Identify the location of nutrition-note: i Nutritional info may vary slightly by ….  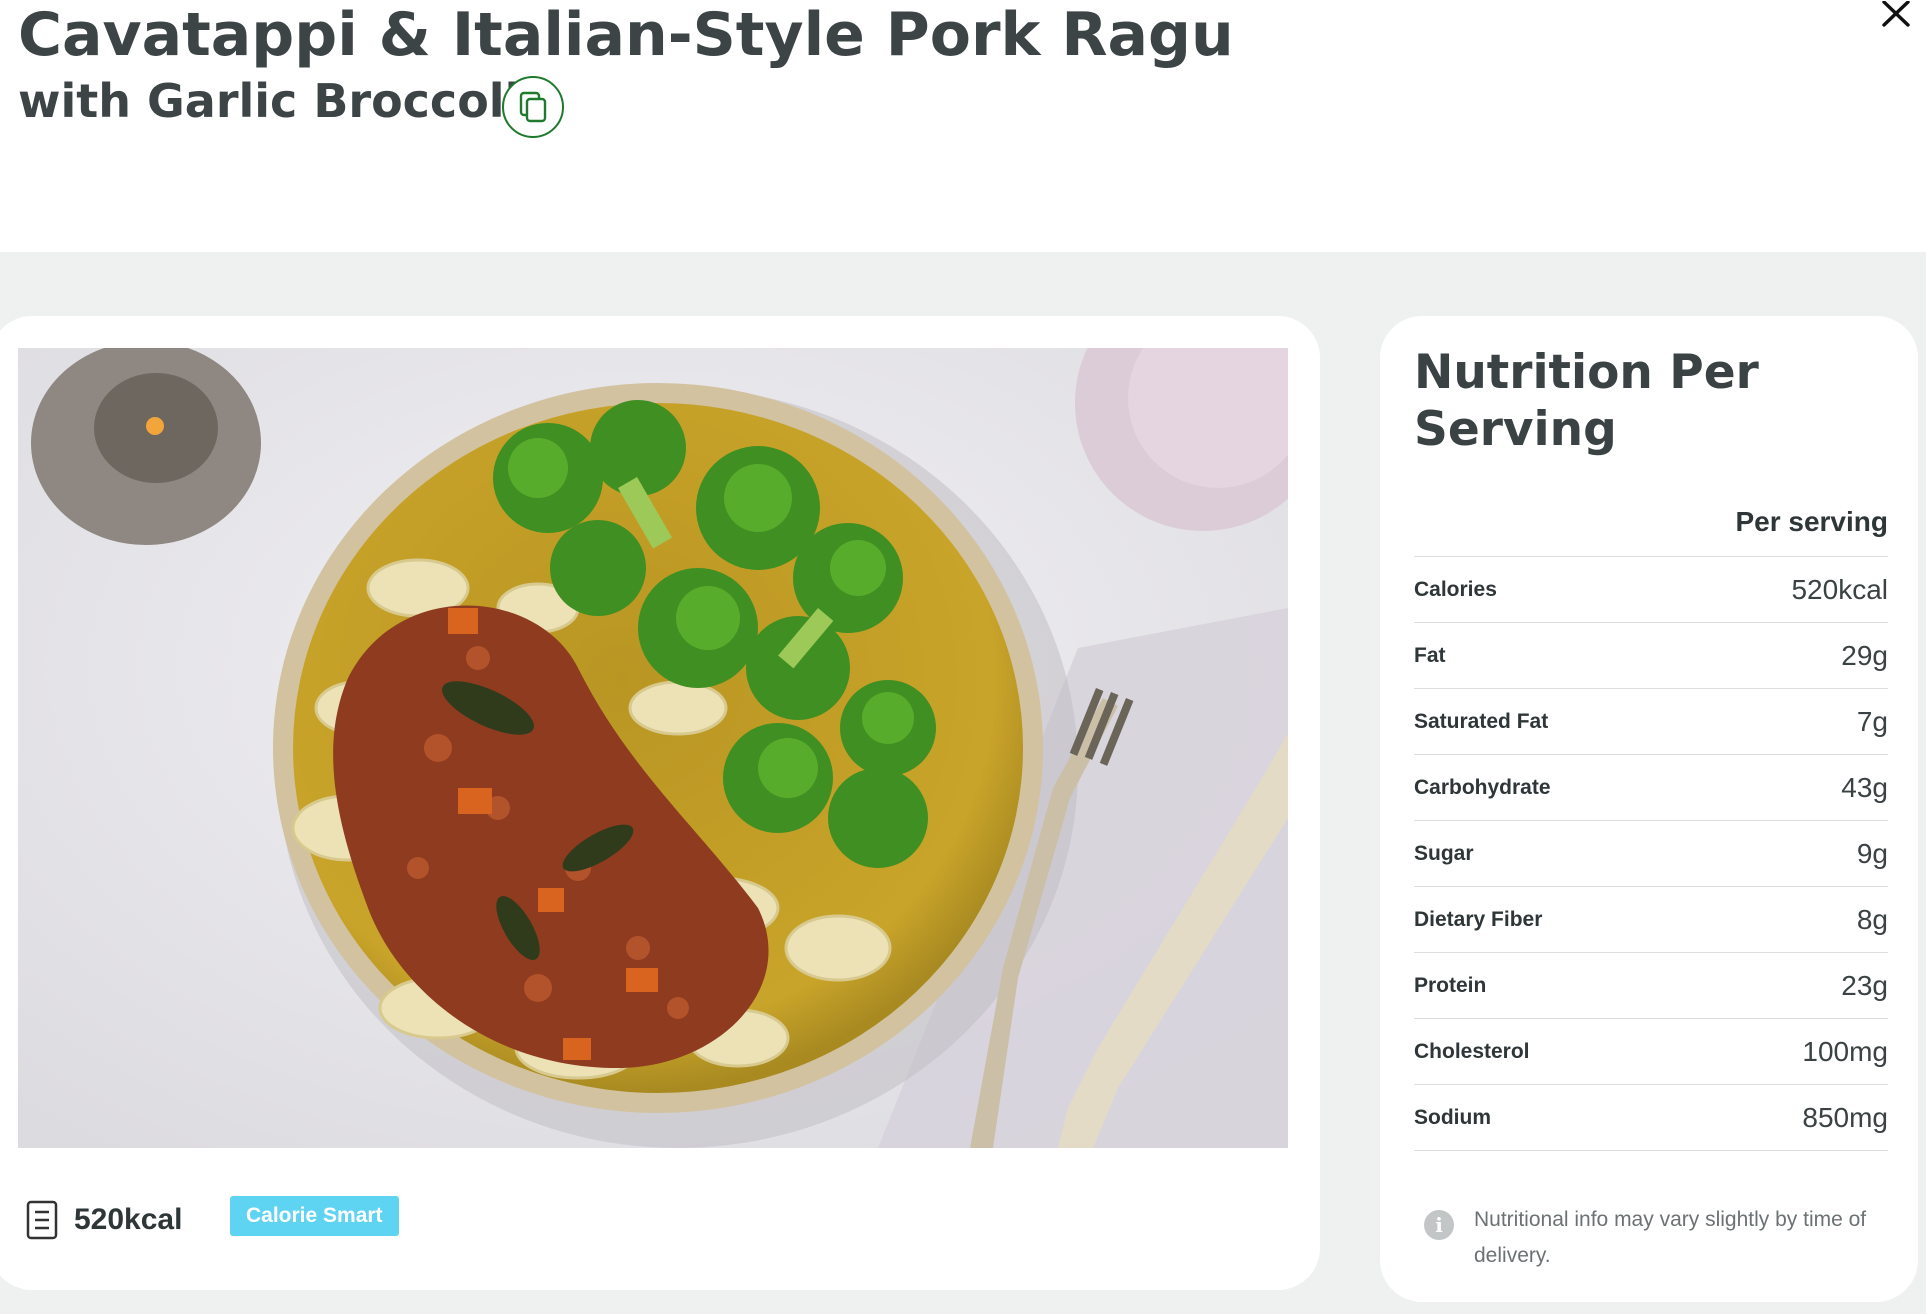
(1654, 1238).